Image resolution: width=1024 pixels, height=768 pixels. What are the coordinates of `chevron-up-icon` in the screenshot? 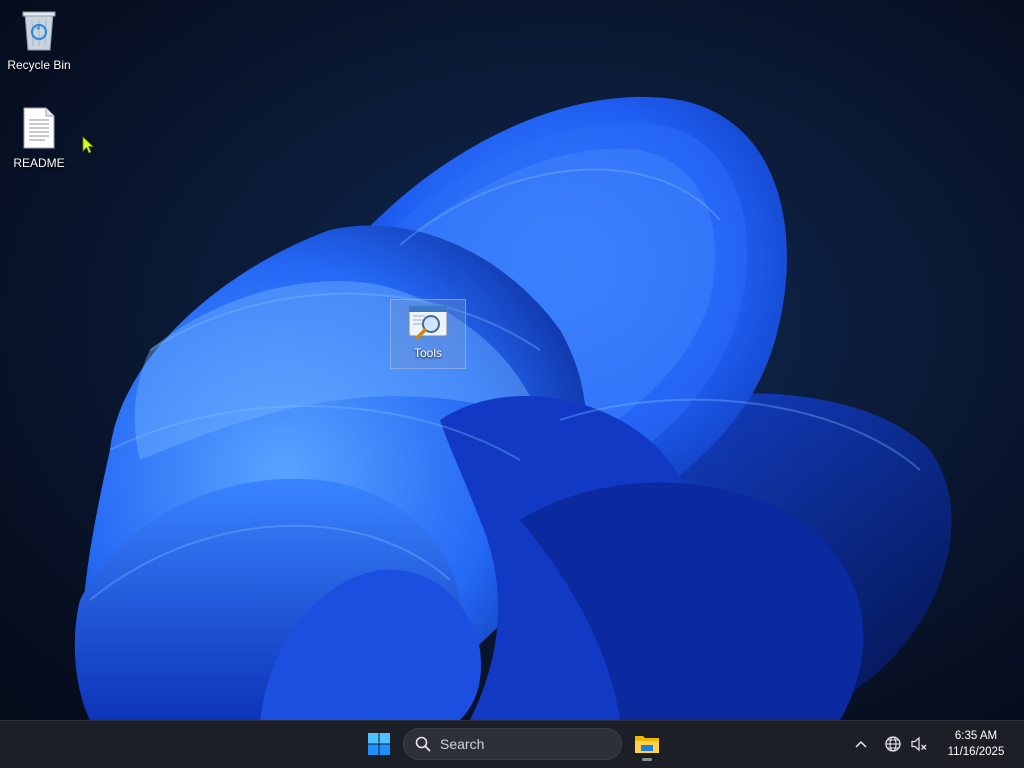 It's located at (861, 744).